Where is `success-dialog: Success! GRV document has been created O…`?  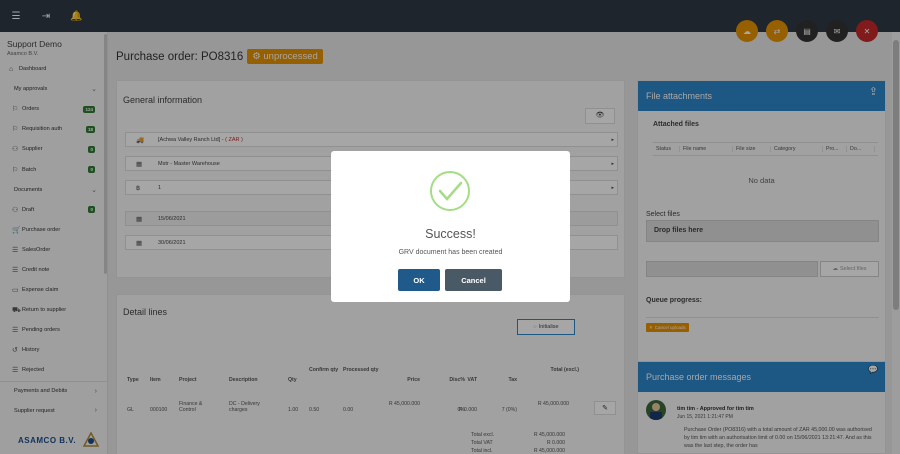
success-dialog: Success! GRV document has been created O… is located at coordinates (450, 226).